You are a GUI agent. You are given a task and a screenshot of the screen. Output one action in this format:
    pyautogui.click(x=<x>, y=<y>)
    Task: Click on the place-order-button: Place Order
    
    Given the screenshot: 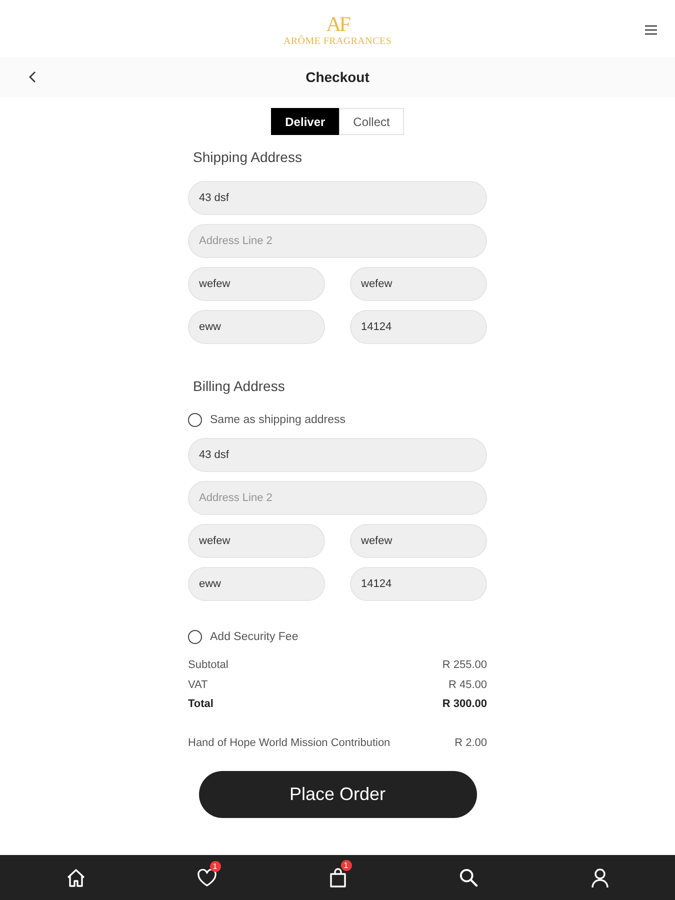 What is the action you would take?
    pyautogui.click(x=337, y=794)
    